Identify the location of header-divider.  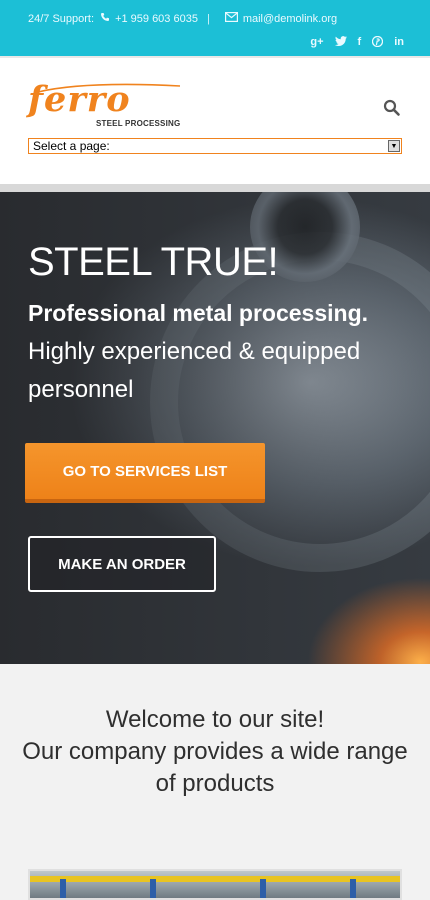
(215, 188).